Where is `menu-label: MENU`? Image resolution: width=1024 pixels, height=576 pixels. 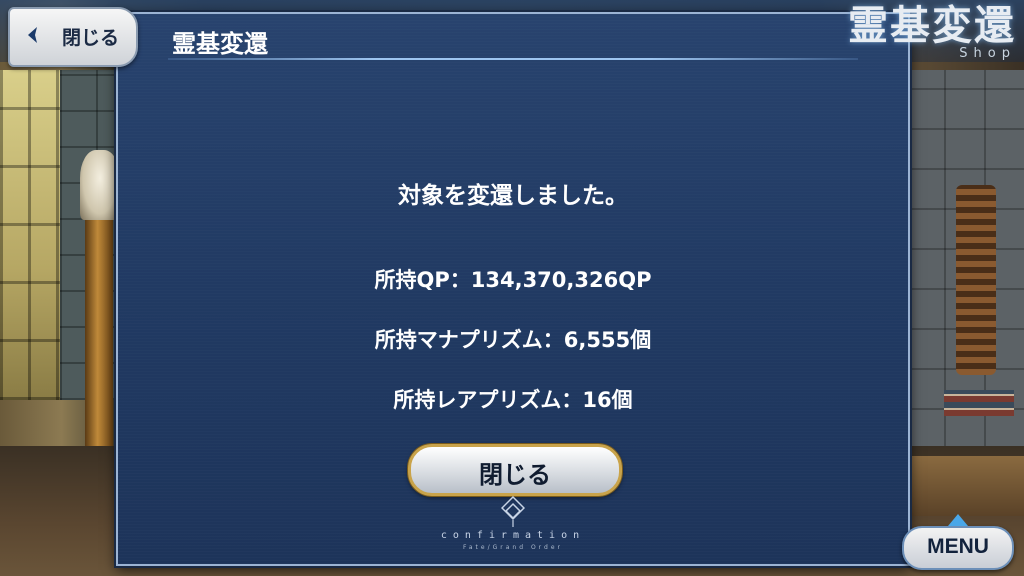 menu-label: MENU is located at coordinates (958, 546).